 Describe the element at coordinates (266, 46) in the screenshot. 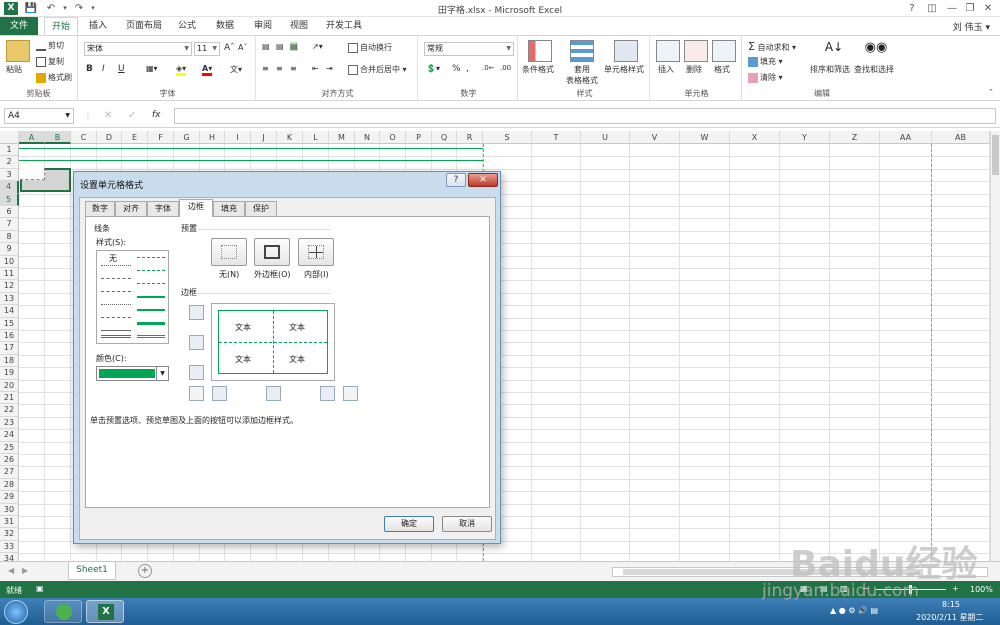

I see `align-top-icon: ▤` at that location.